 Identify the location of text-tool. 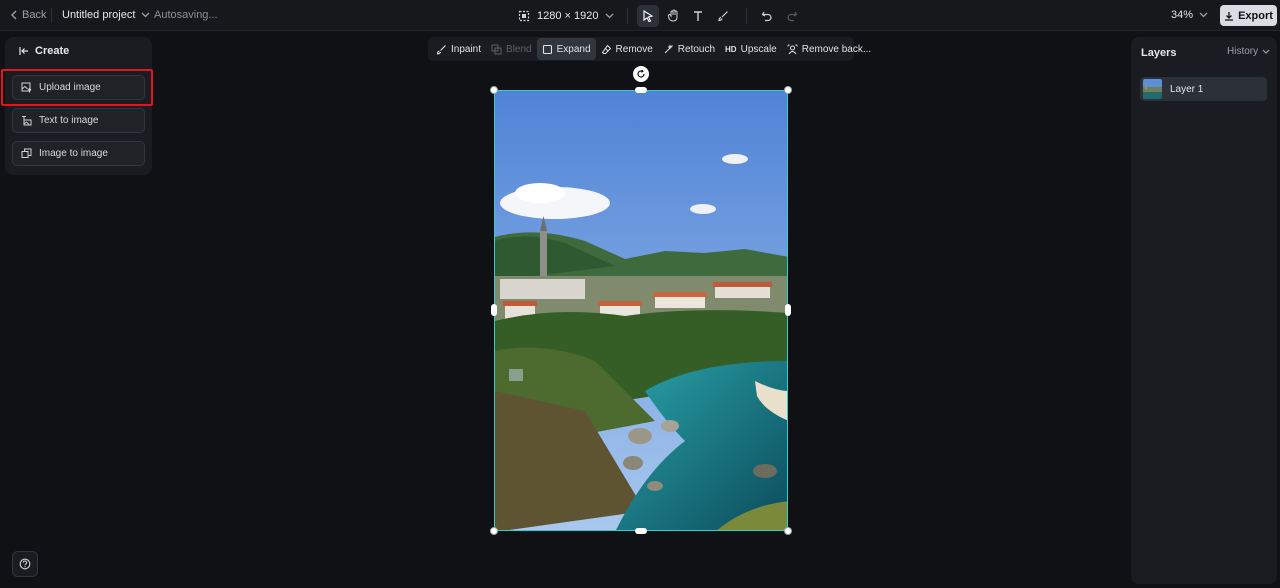
(698, 16).